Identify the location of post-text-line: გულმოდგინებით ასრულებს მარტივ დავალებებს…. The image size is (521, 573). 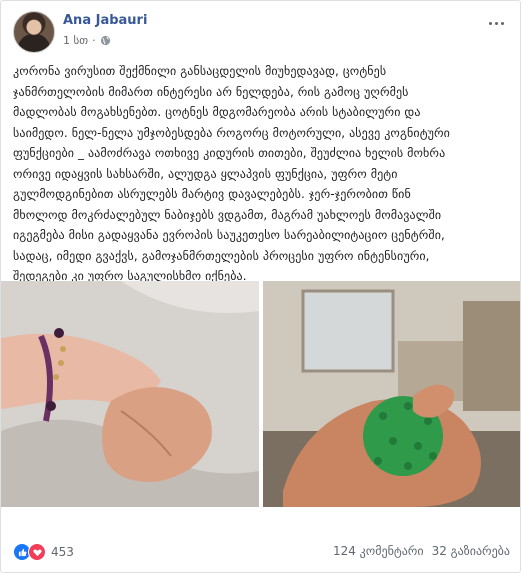
(212, 194).